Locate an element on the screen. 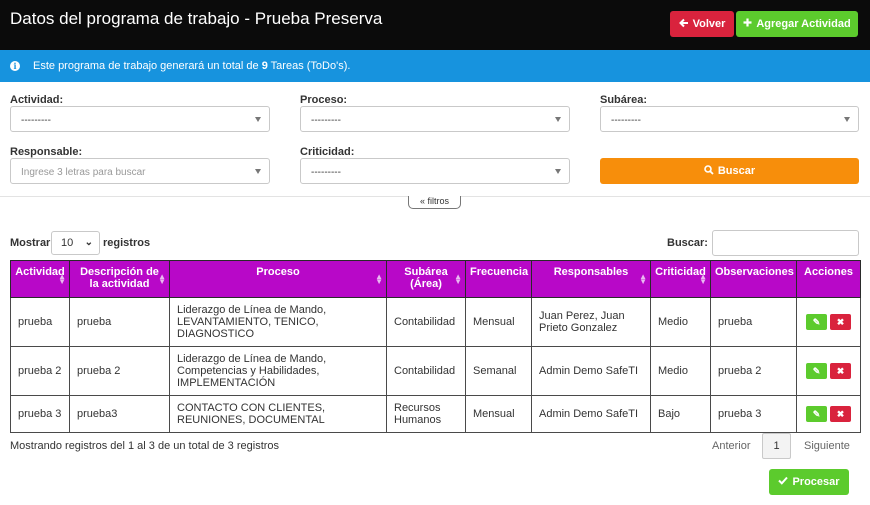 The height and width of the screenshot is (505, 870). cell-responsables: Juan Perez, Juan Prieto Gonzalez is located at coordinates (591, 322).